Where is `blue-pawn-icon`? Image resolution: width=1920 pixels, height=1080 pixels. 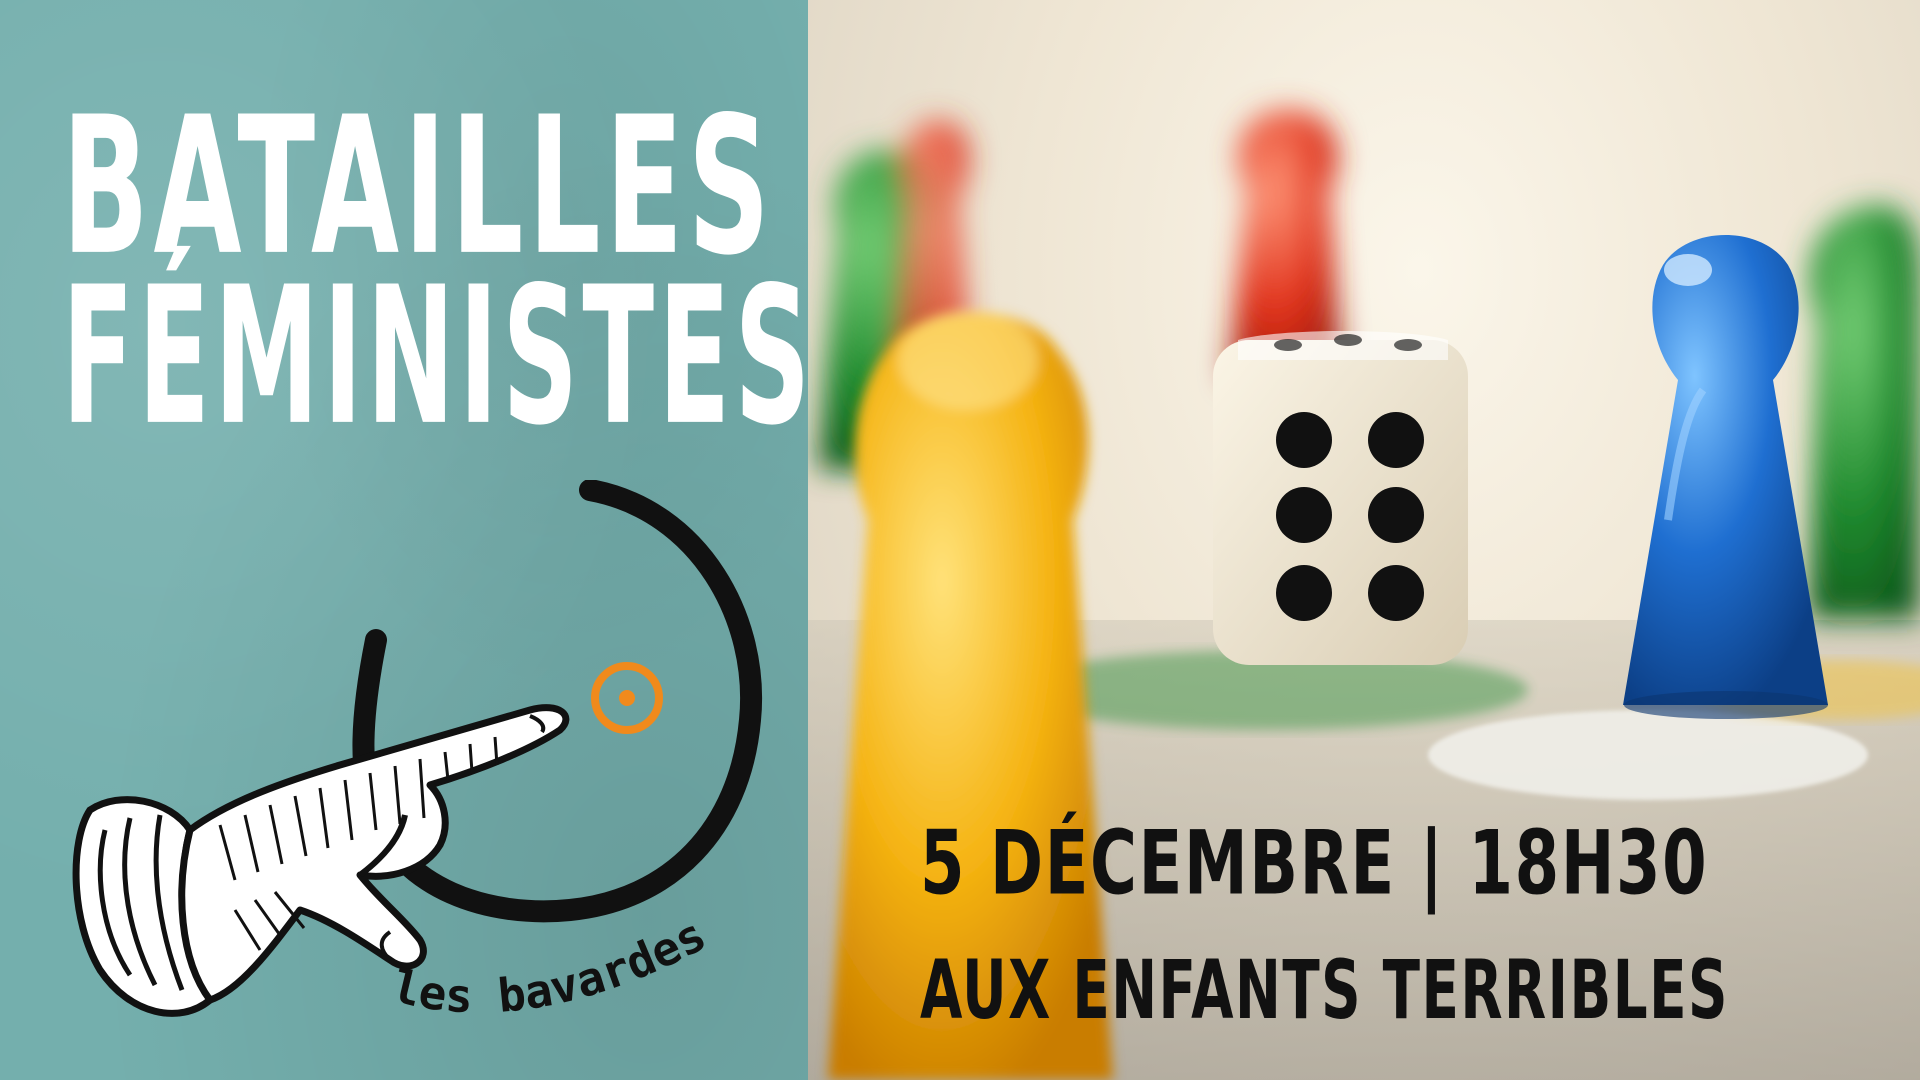
blue-pawn-icon is located at coordinates (1725, 477).